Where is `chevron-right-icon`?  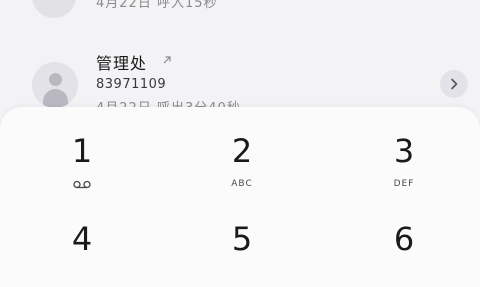
chevron-right-icon is located at coordinates (454, 84).